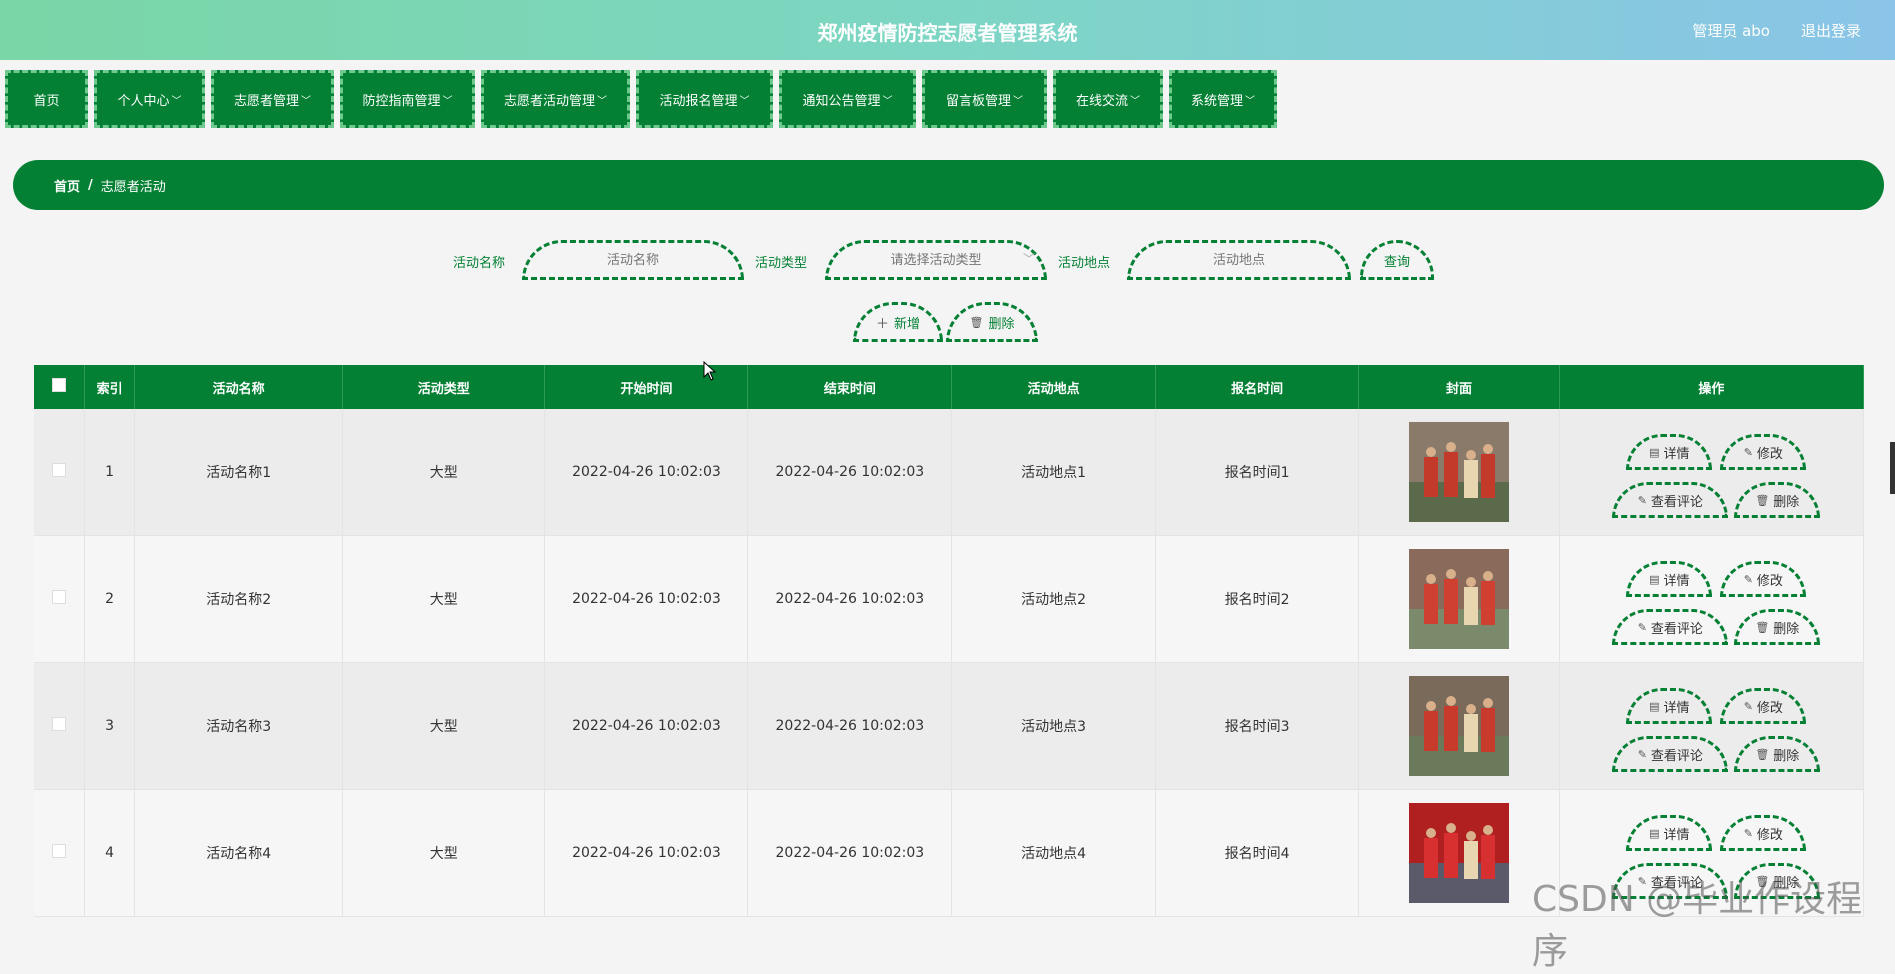  What do you see at coordinates (1257, 472) in the screenshot?
I see `cell-signup: 报名时间1` at bounding box center [1257, 472].